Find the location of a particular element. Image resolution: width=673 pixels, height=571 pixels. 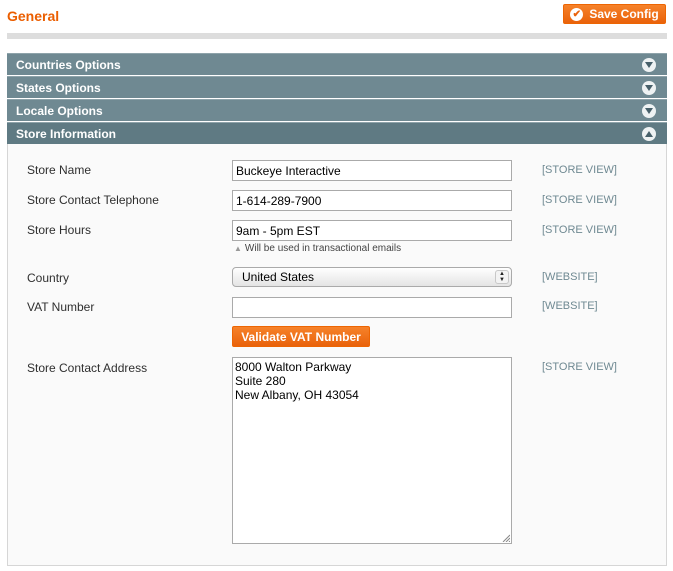

validate-vat-button: Validate VAT Number is located at coordinates (301, 336).